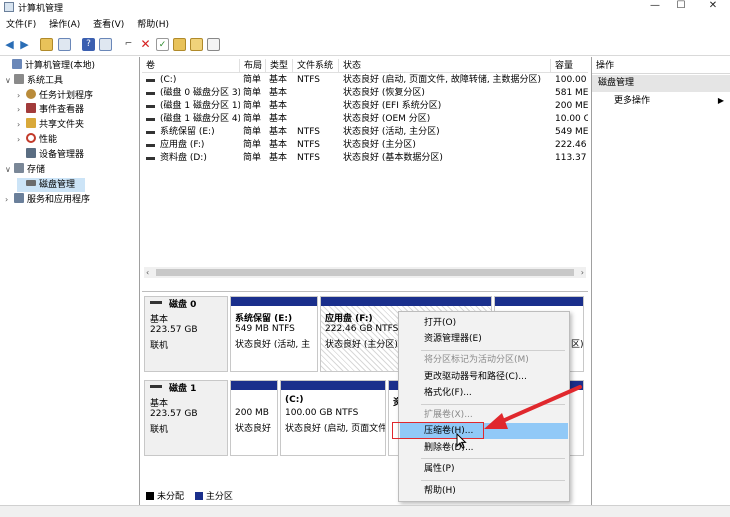  What do you see at coordinates (153, 25) in the screenshot?
I see `menu-help: 帮助(H)` at bounding box center [153, 25].